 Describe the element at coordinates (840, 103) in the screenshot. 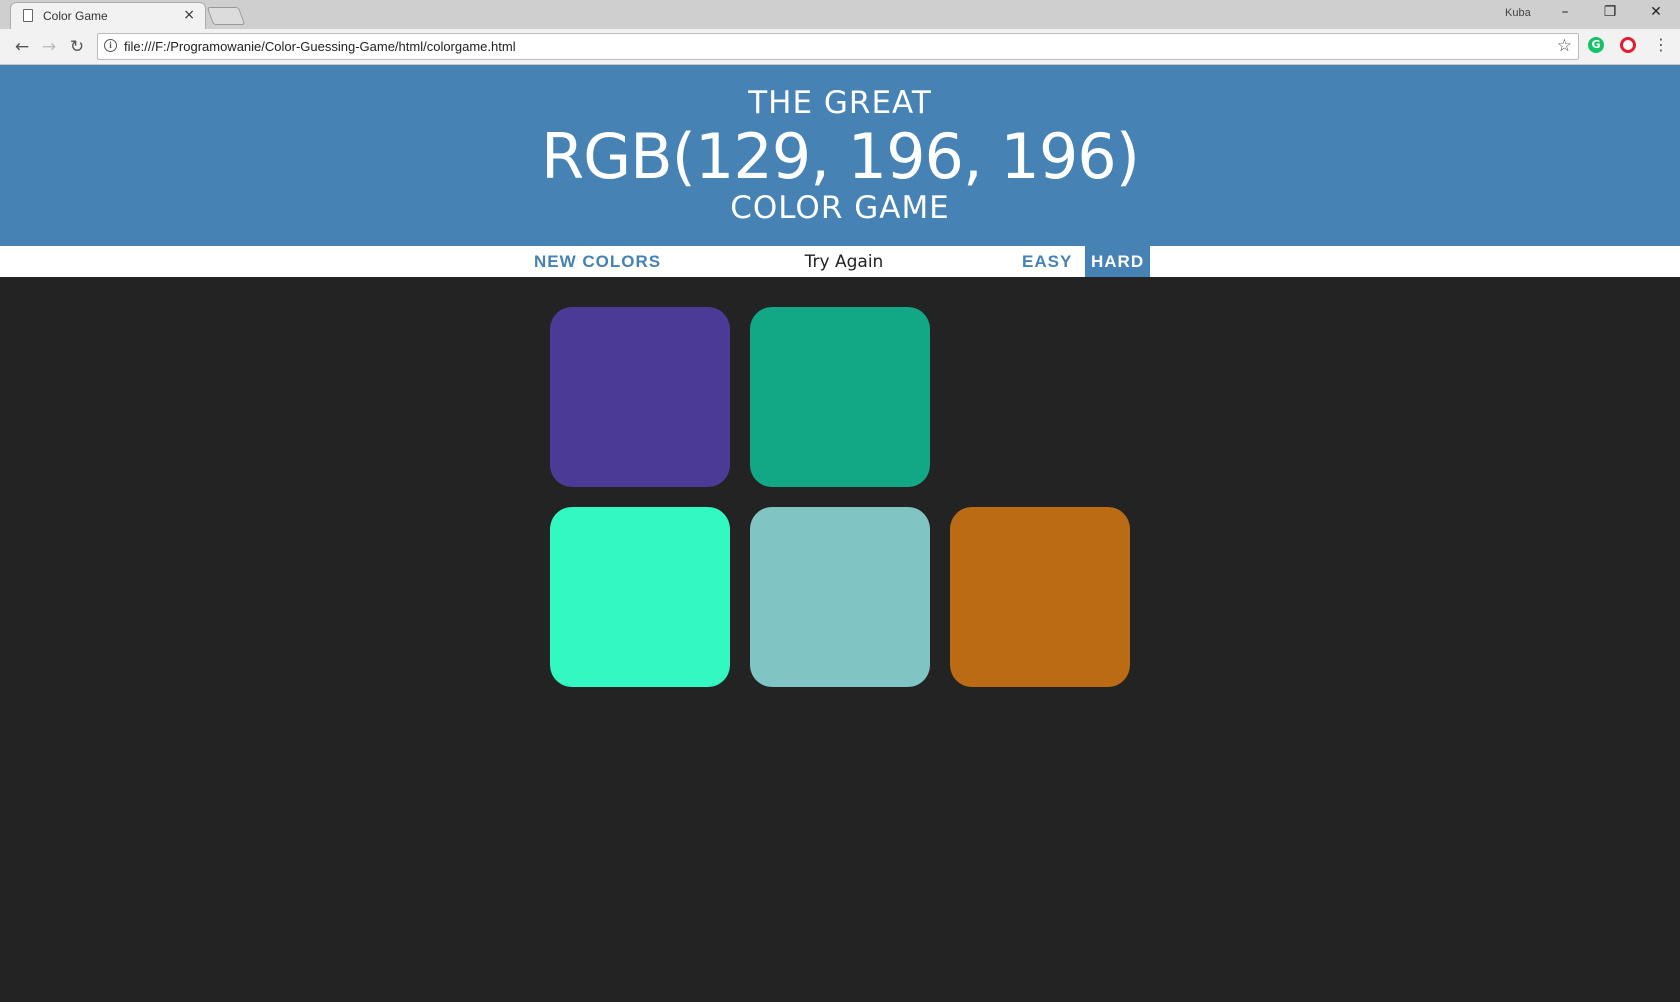

I see `header-line-the-great: THE GREAT` at that location.